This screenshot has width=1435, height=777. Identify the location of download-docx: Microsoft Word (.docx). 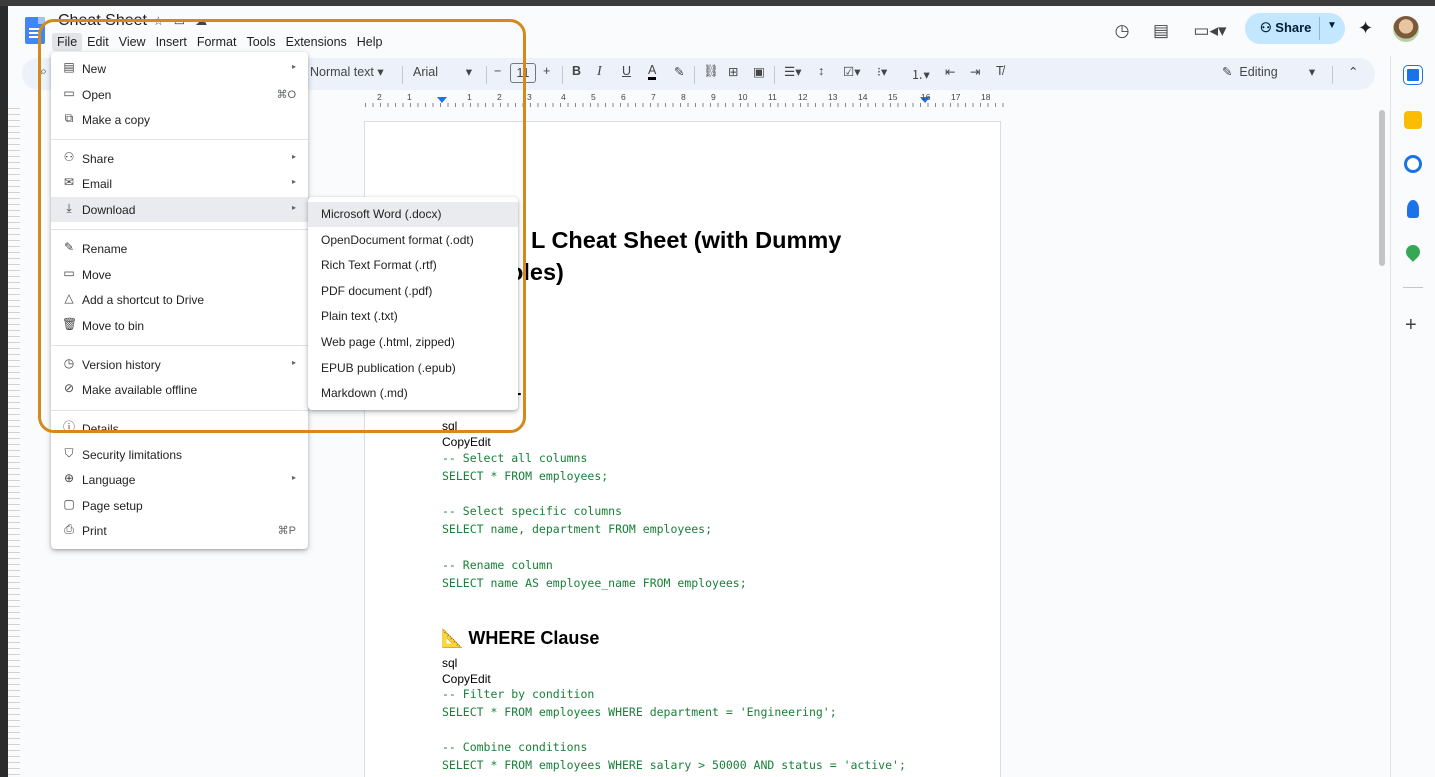
(413, 214).